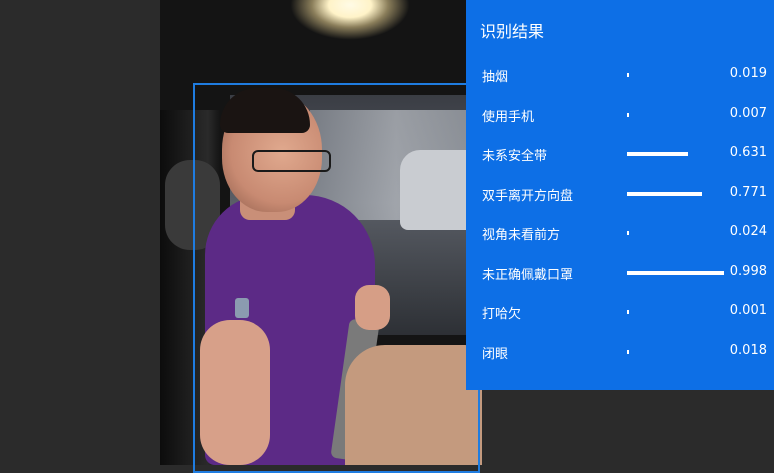 The width and height of the screenshot is (774, 473). What do you see at coordinates (620, 76) in the screenshot?
I see `result-row-smoking: 抽烟 0.019` at bounding box center [620, 76].